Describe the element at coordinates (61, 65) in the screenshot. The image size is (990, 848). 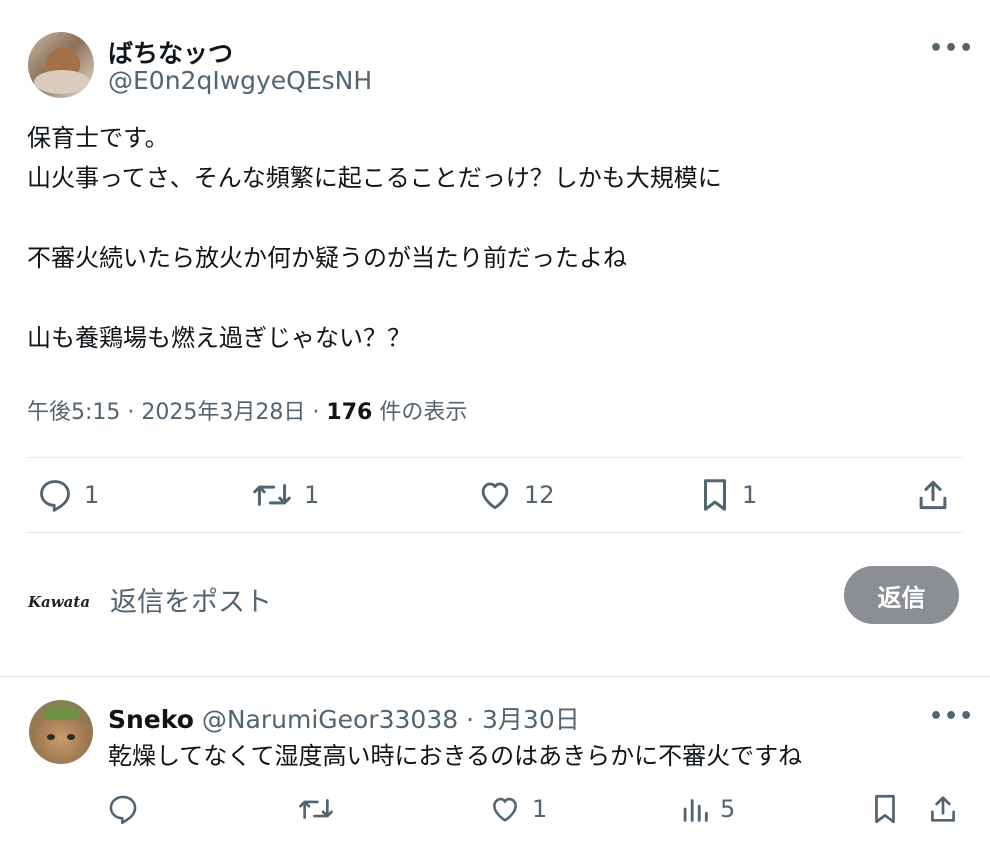
I see `author-avatar` at that location.